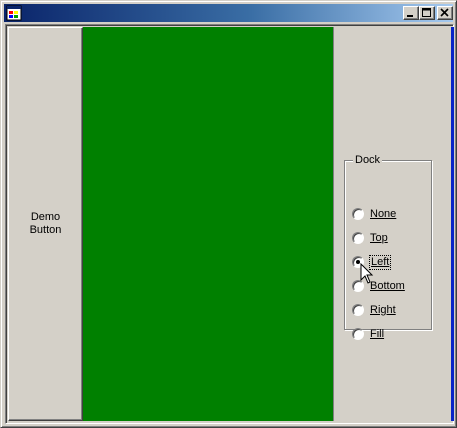 Image resolution: width=457 pixels, height=428 pixels. What do you see at coordinates (383, 213) in the screenshot?
I see `dock-radio-none-label: None` at bounding box center [383, 213].